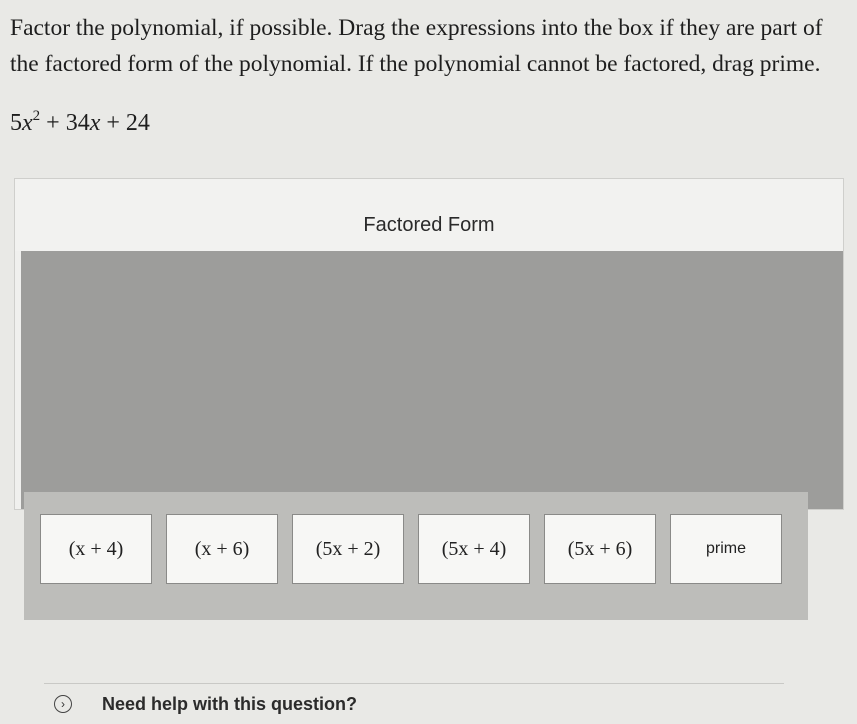  I want to click on help-label: Need help with this question?, so click(230, 703).